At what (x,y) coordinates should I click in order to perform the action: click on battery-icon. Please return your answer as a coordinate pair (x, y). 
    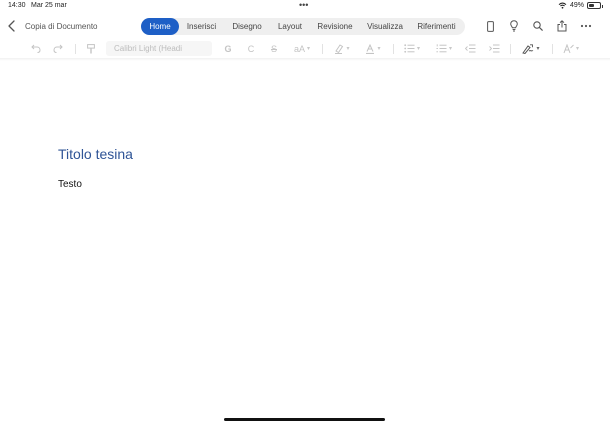
    Looking at the image, I should click on (595, 5).